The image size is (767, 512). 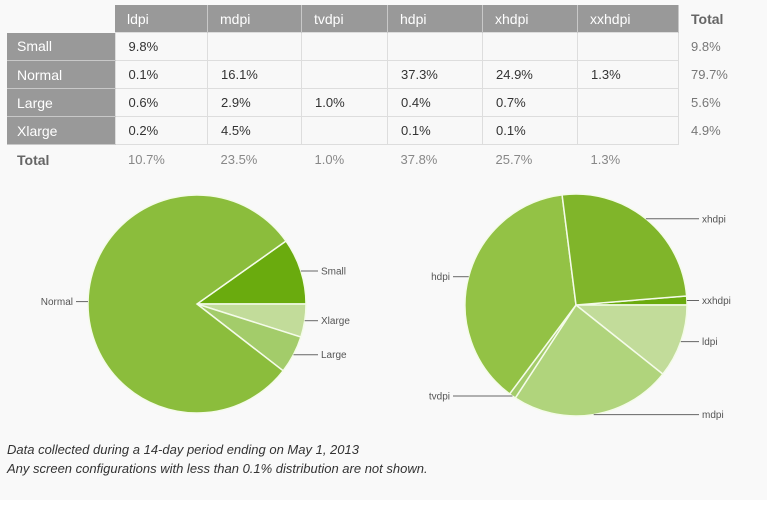 I want to click on row-total: 79.7%, so click(x=709, y=74).